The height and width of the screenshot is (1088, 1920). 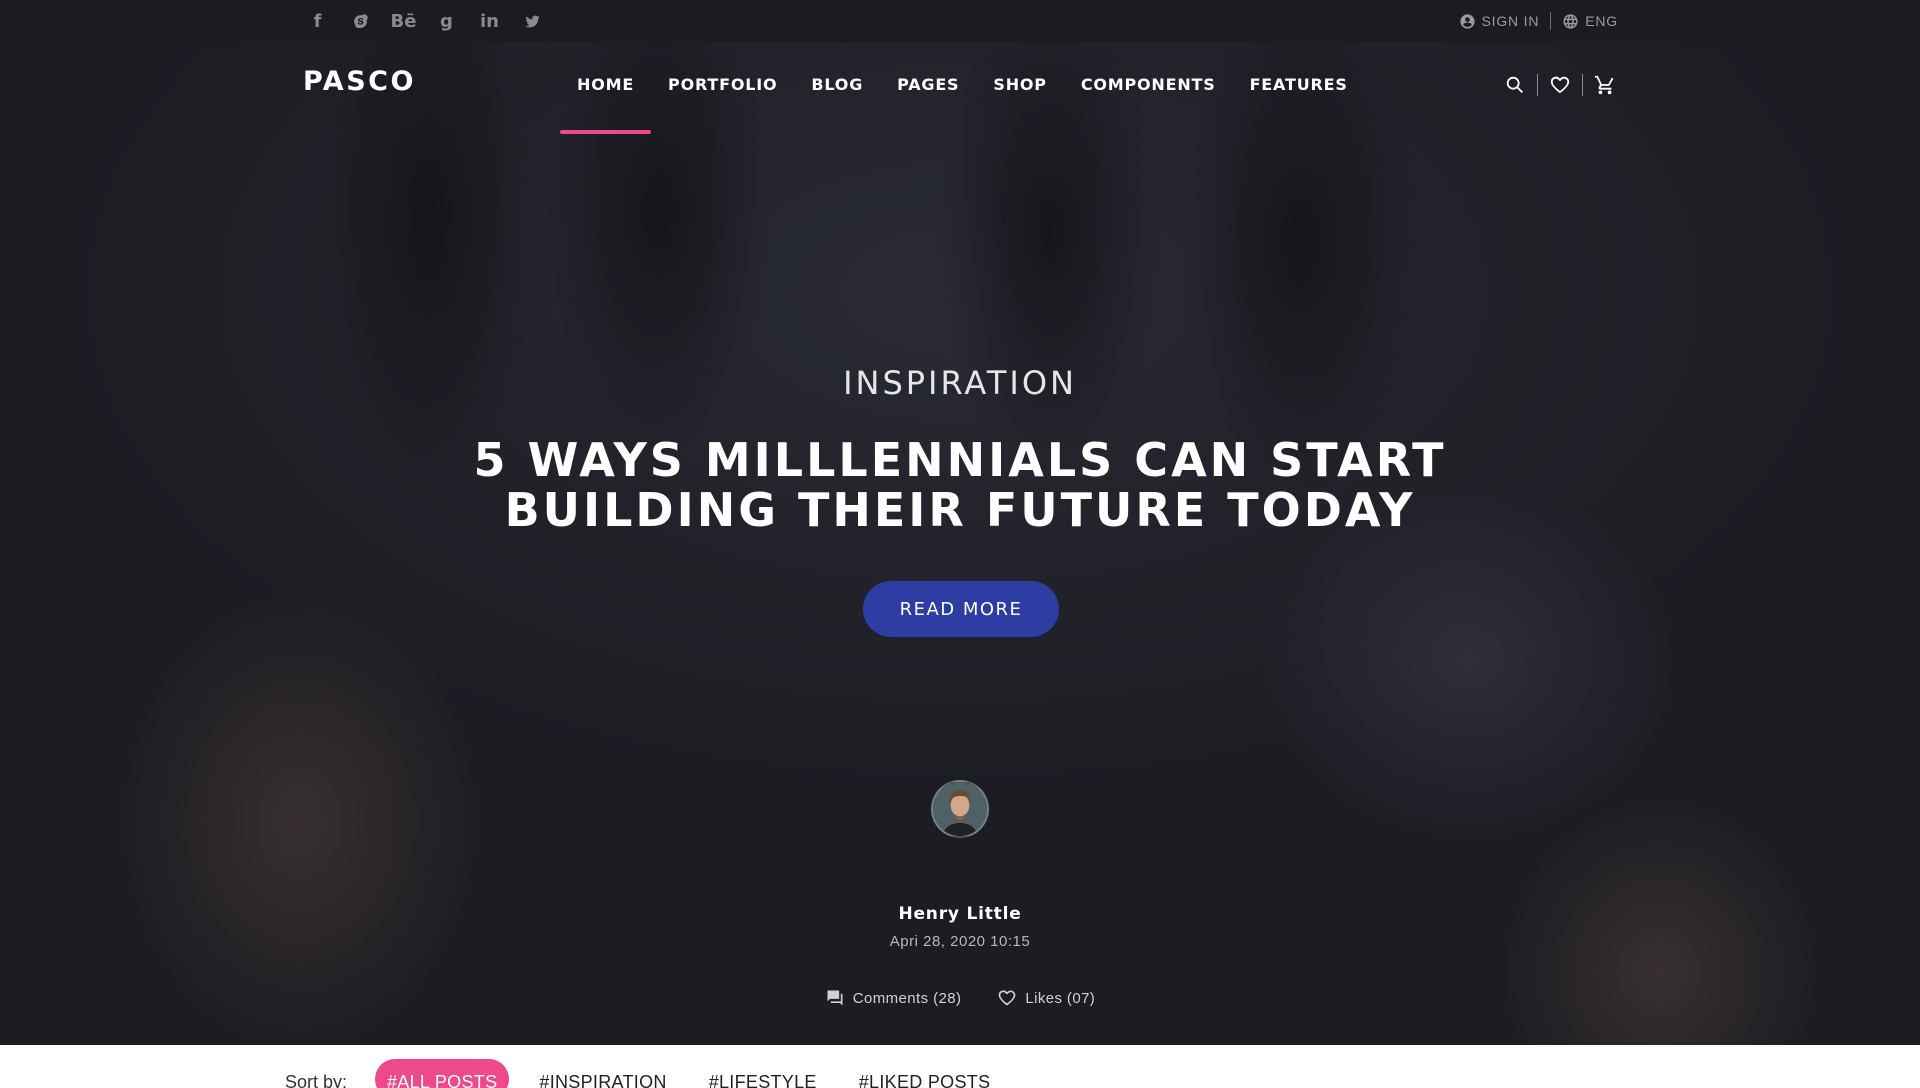 What do you see at coordinates (837, 84) in the screenshot?
I see `nav-blog: BLOG` at bounding box center [837, 84].